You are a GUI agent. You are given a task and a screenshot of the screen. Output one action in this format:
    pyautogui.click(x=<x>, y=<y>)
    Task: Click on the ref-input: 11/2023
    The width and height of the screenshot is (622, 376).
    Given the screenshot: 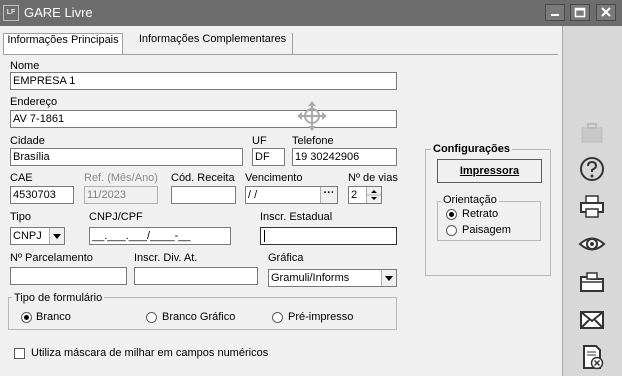 What is the action you would take?
    pyautogui.click(x=121, y=195)
    